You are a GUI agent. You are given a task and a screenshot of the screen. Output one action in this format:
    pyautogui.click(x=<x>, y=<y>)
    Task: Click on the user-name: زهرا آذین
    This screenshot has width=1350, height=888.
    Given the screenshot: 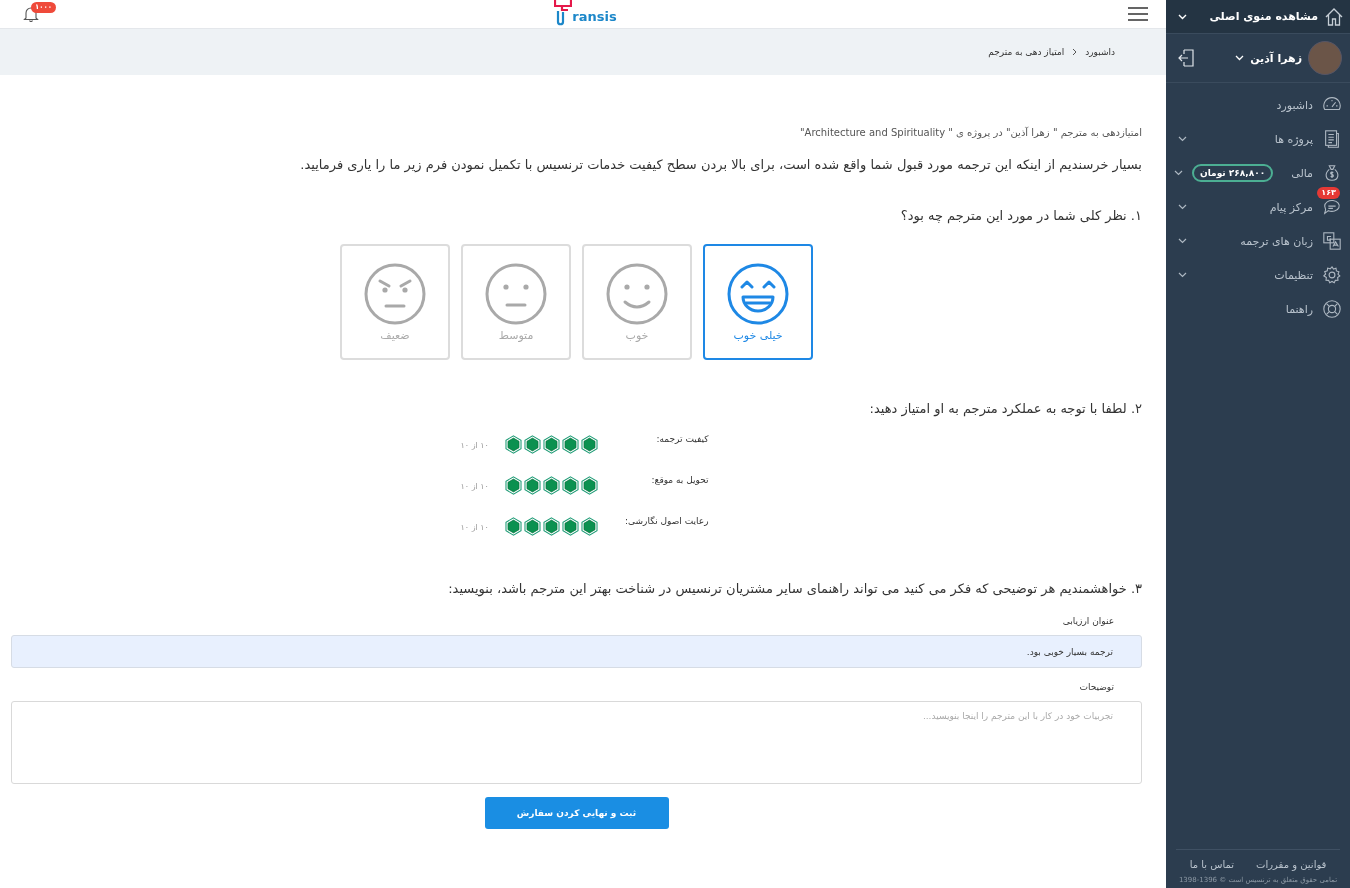 What is the action you would take?
    pyautogui.click(x=1276, y=58)
    